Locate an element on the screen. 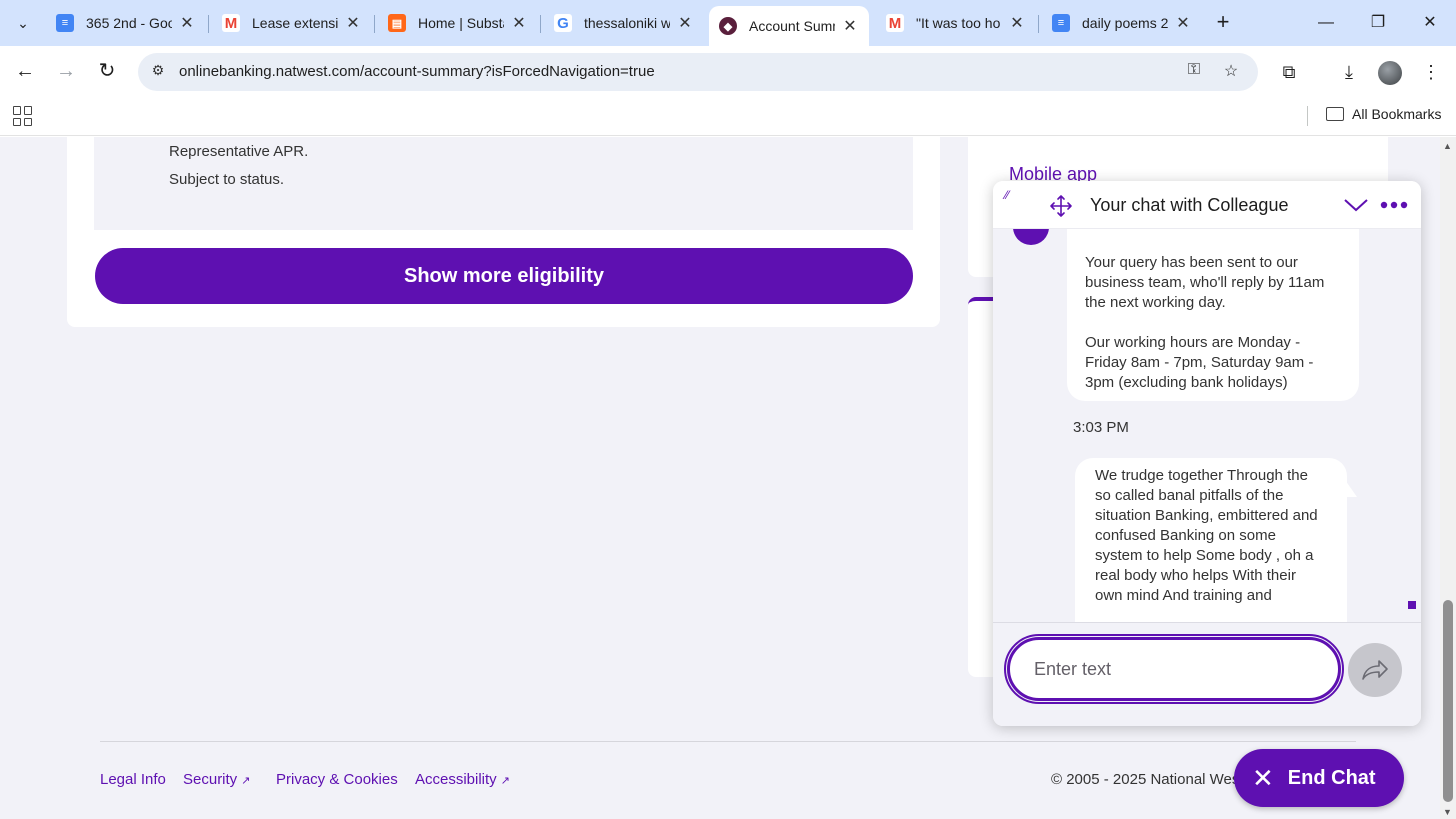 This screenshot has height=819, width=1456. tab-docs-365: ≡ 365 2nd - Goo ✕ is located at coordinates (126, 23).